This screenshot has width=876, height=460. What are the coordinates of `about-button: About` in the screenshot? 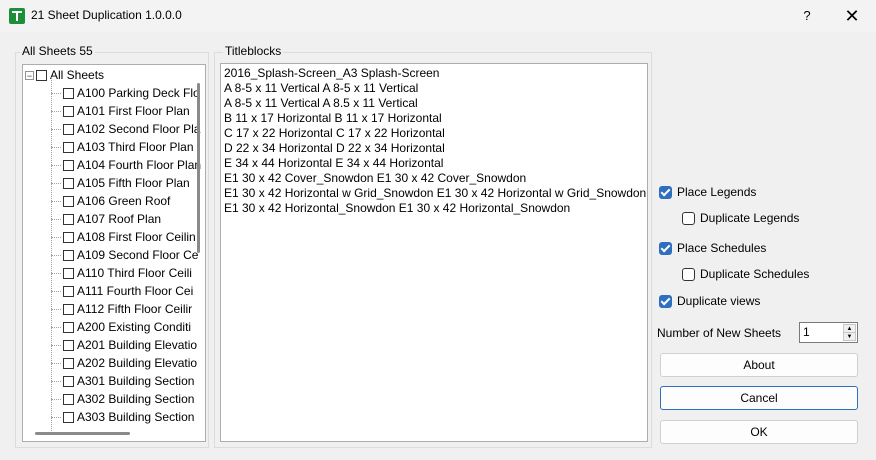 It's located at (759, 365).